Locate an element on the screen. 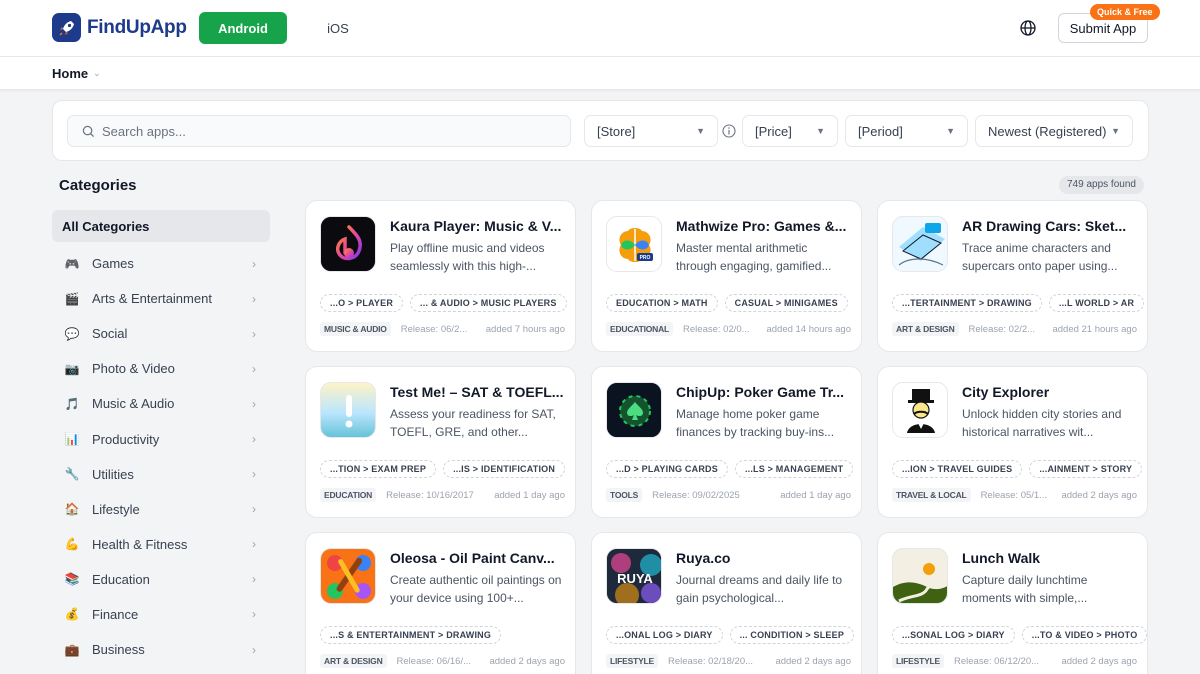 This screenshot has width=1200, height=674. app-tag: ...IS > IDENTIFICATION is located at coordinates (504, 469).